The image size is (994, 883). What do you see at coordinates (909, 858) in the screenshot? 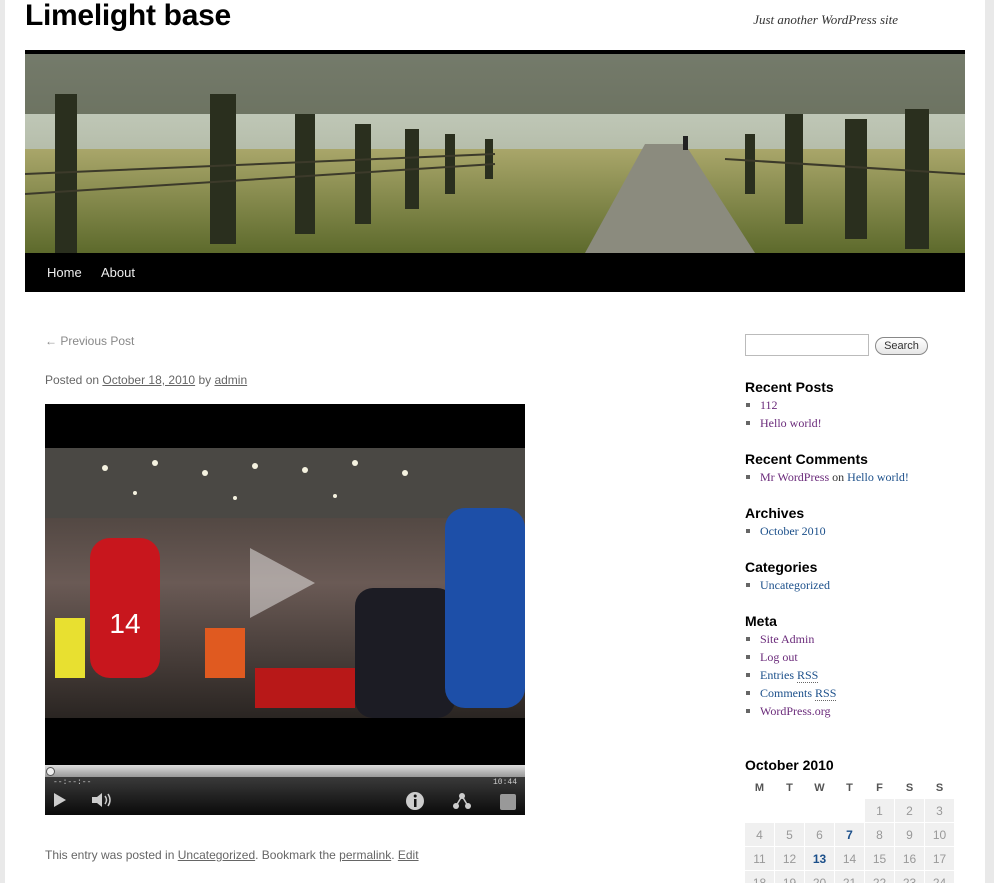
I see `calendar-day: 16` at bounding box center [909, 858].